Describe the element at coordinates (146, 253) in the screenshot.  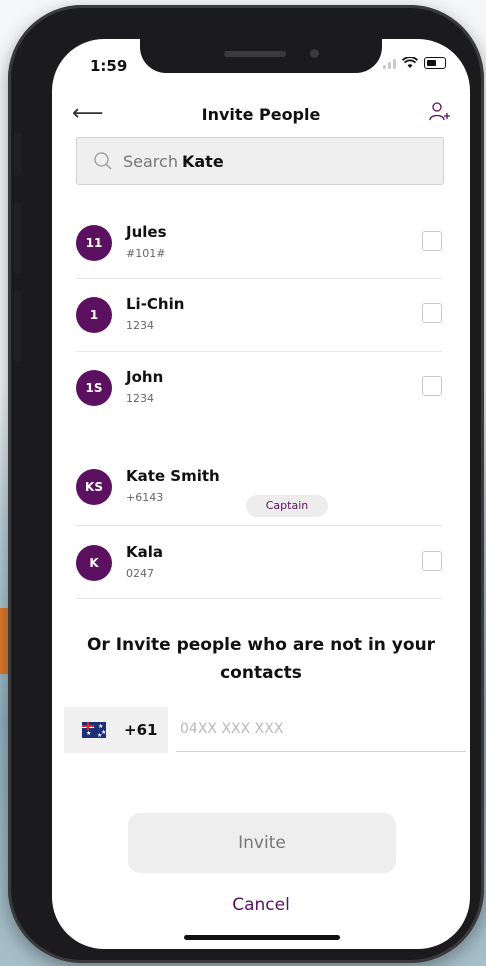
I see `contact-number: #101#` at that location.